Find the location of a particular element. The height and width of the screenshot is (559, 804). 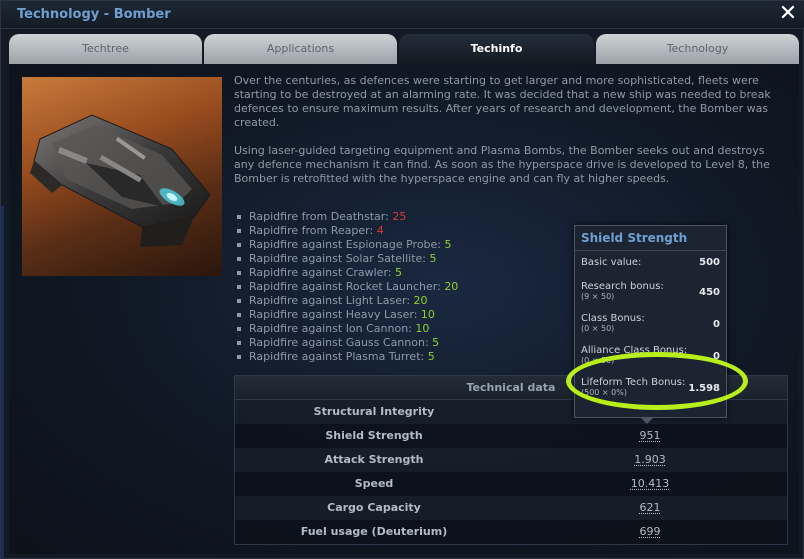

technical-data-row: Attack Strength 1.903 is located at coordinates (511, 460).